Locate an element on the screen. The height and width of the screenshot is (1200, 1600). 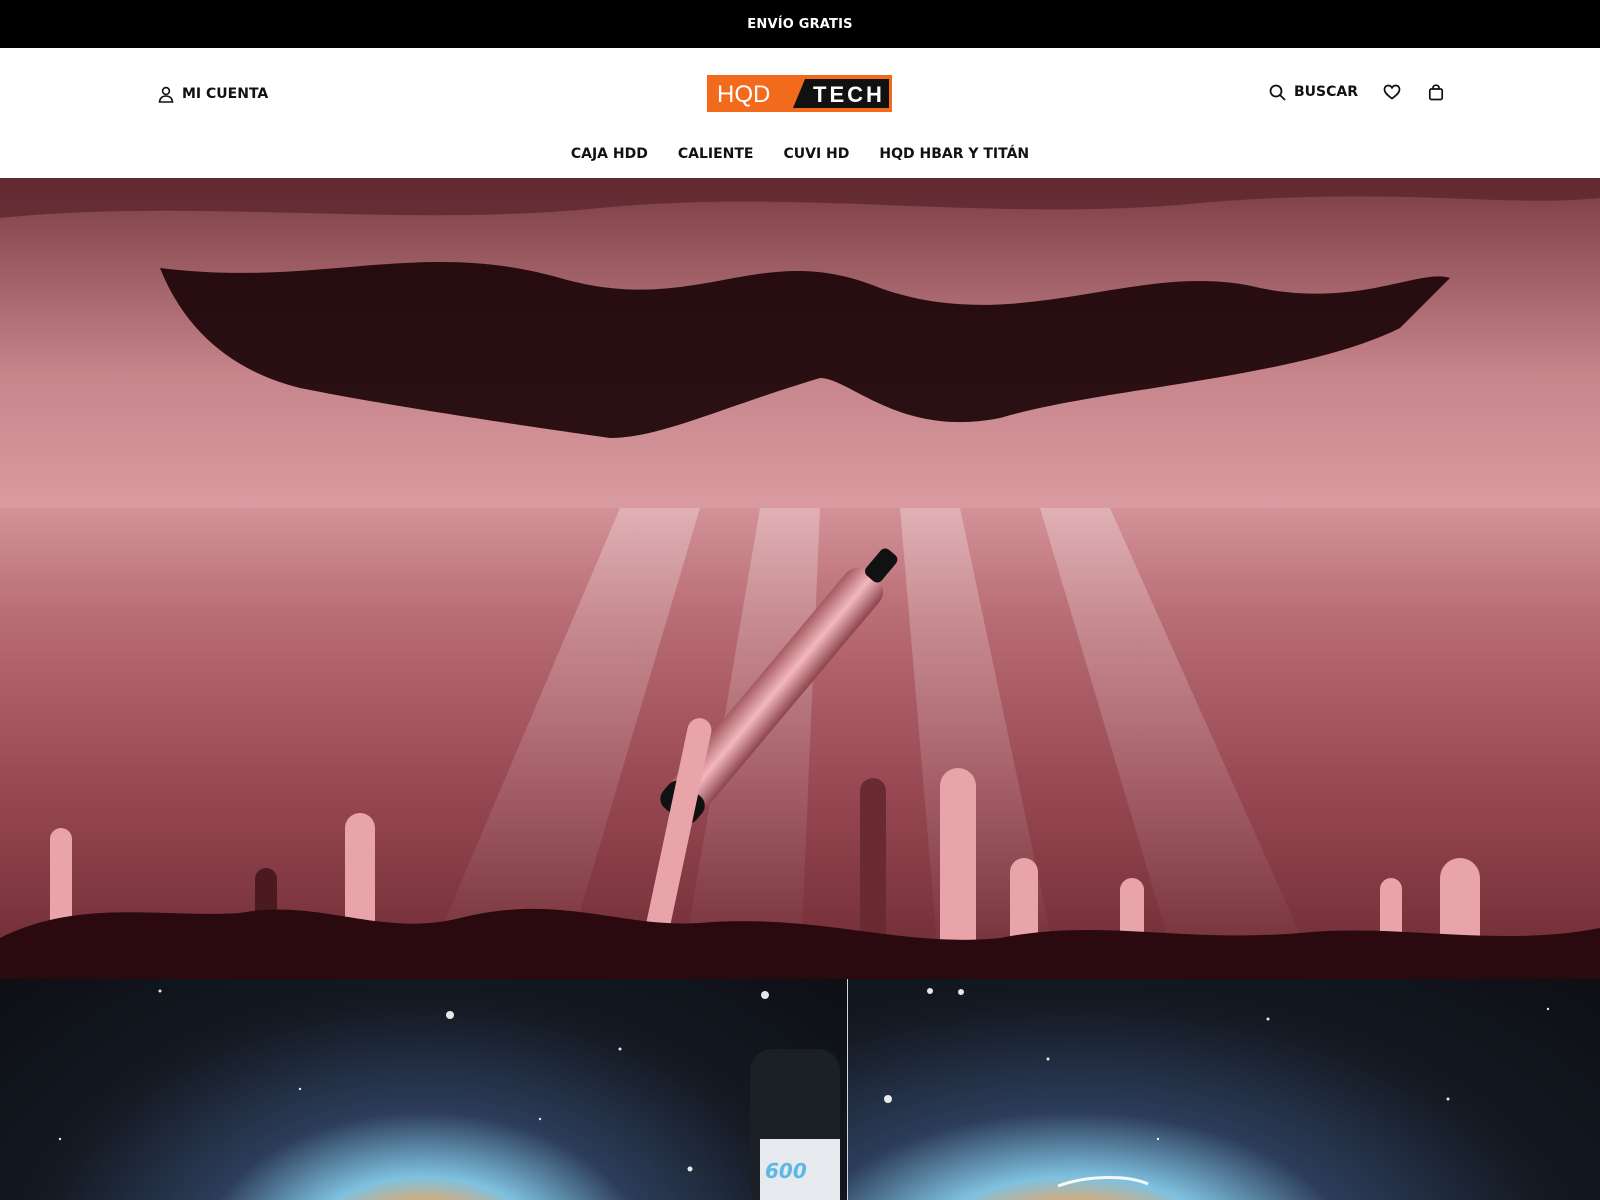
logo: HQD TECH is located at coordinates (799, 93).